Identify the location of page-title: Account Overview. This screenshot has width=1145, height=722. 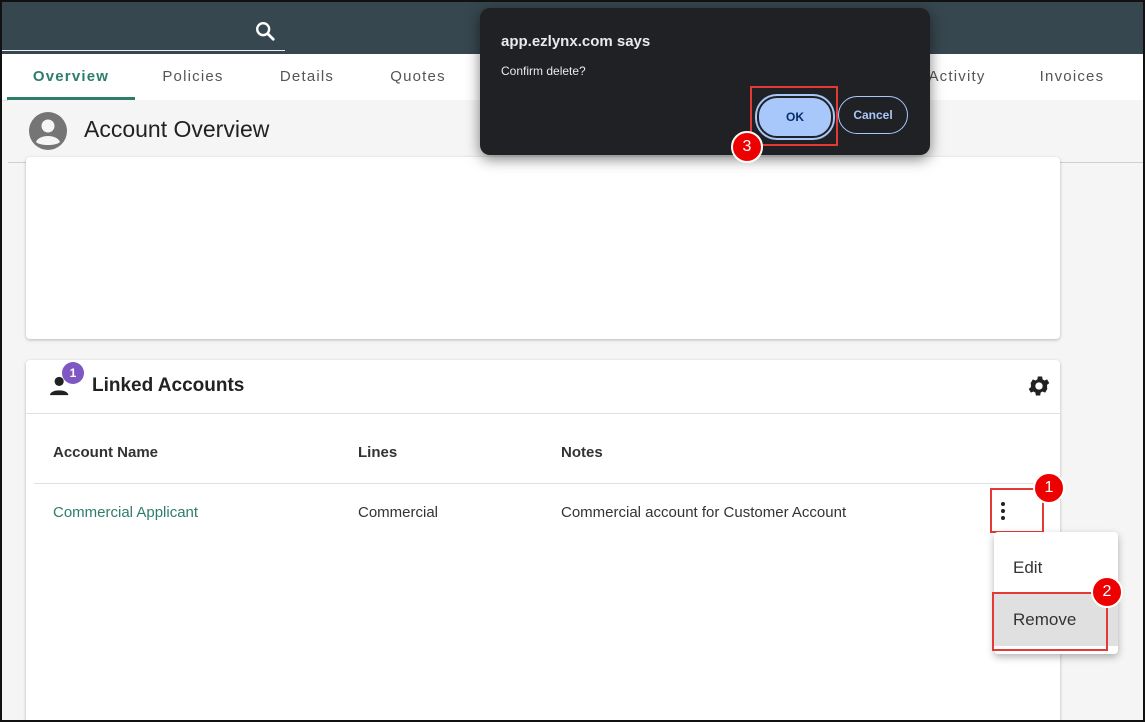
(177, 129).